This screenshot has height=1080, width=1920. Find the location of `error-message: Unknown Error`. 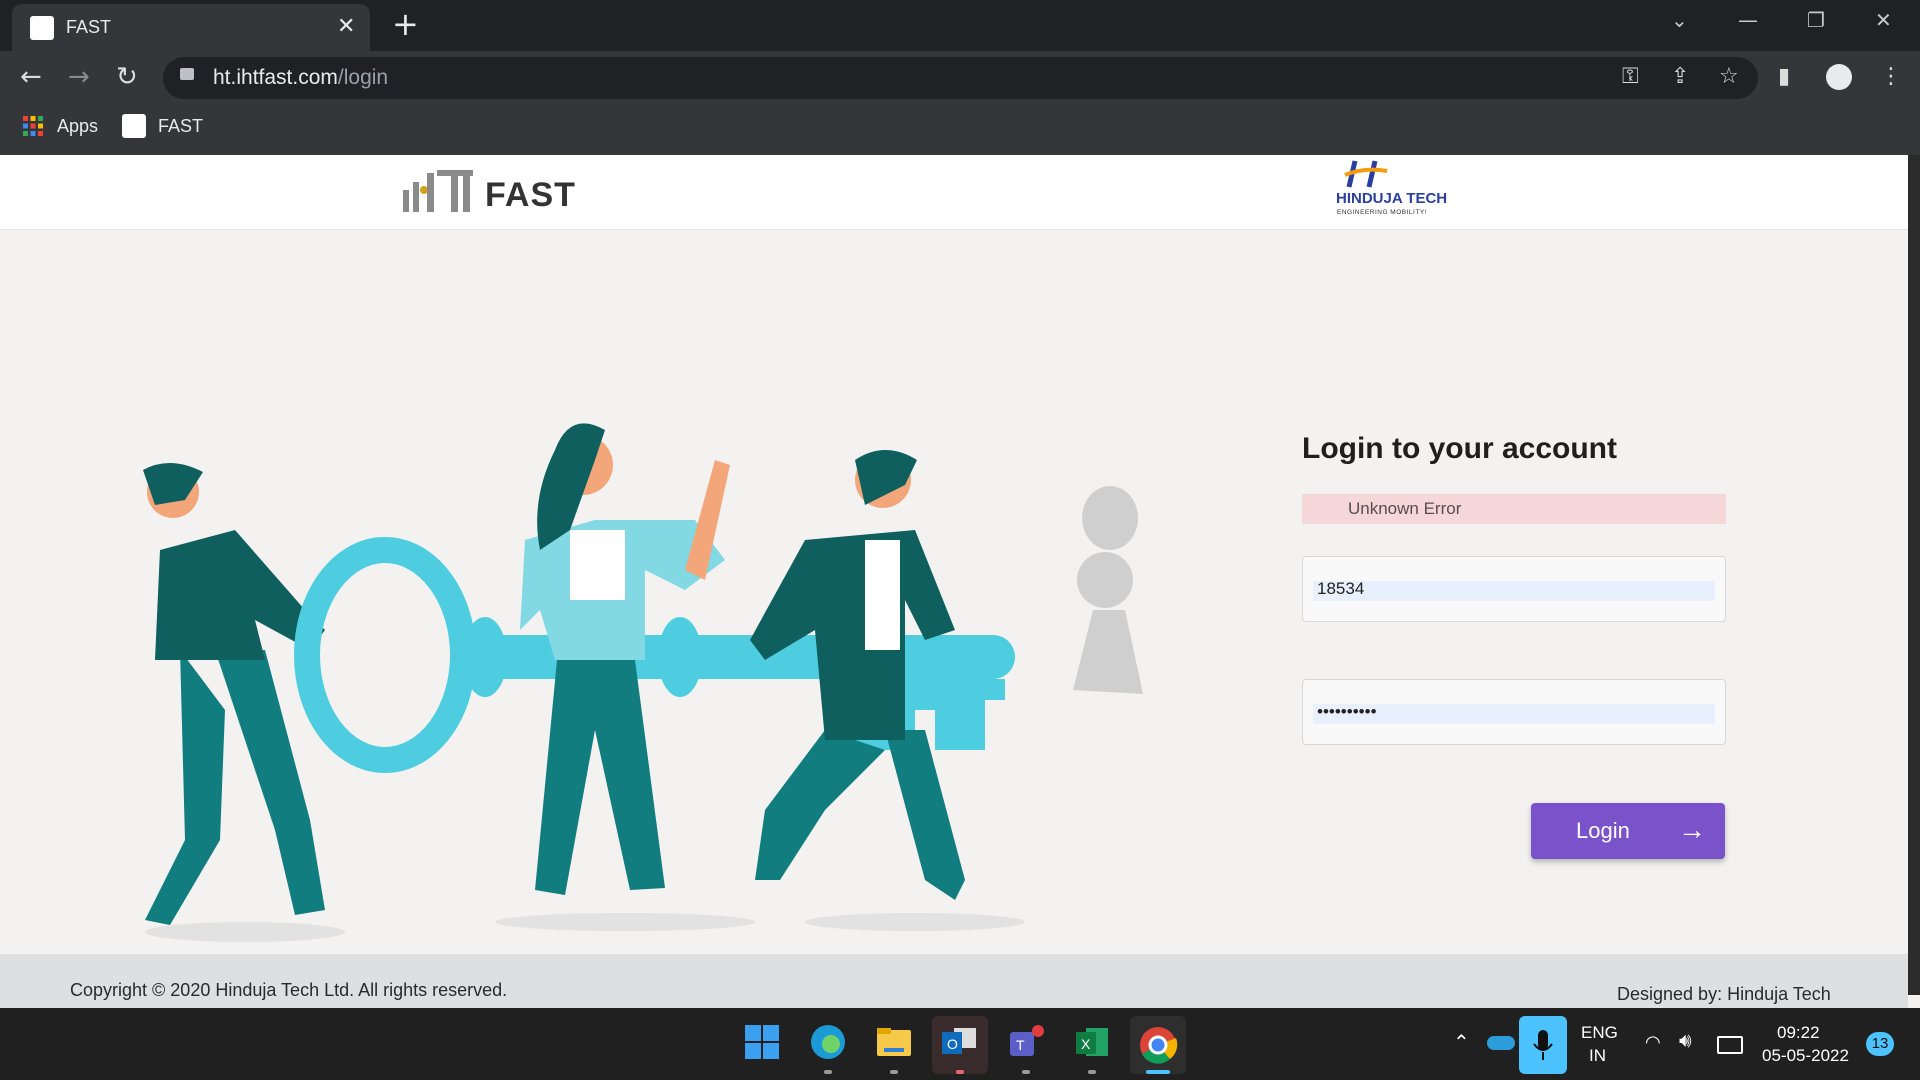

error-message: Unknown Error is located at coordinates (1405, 508).